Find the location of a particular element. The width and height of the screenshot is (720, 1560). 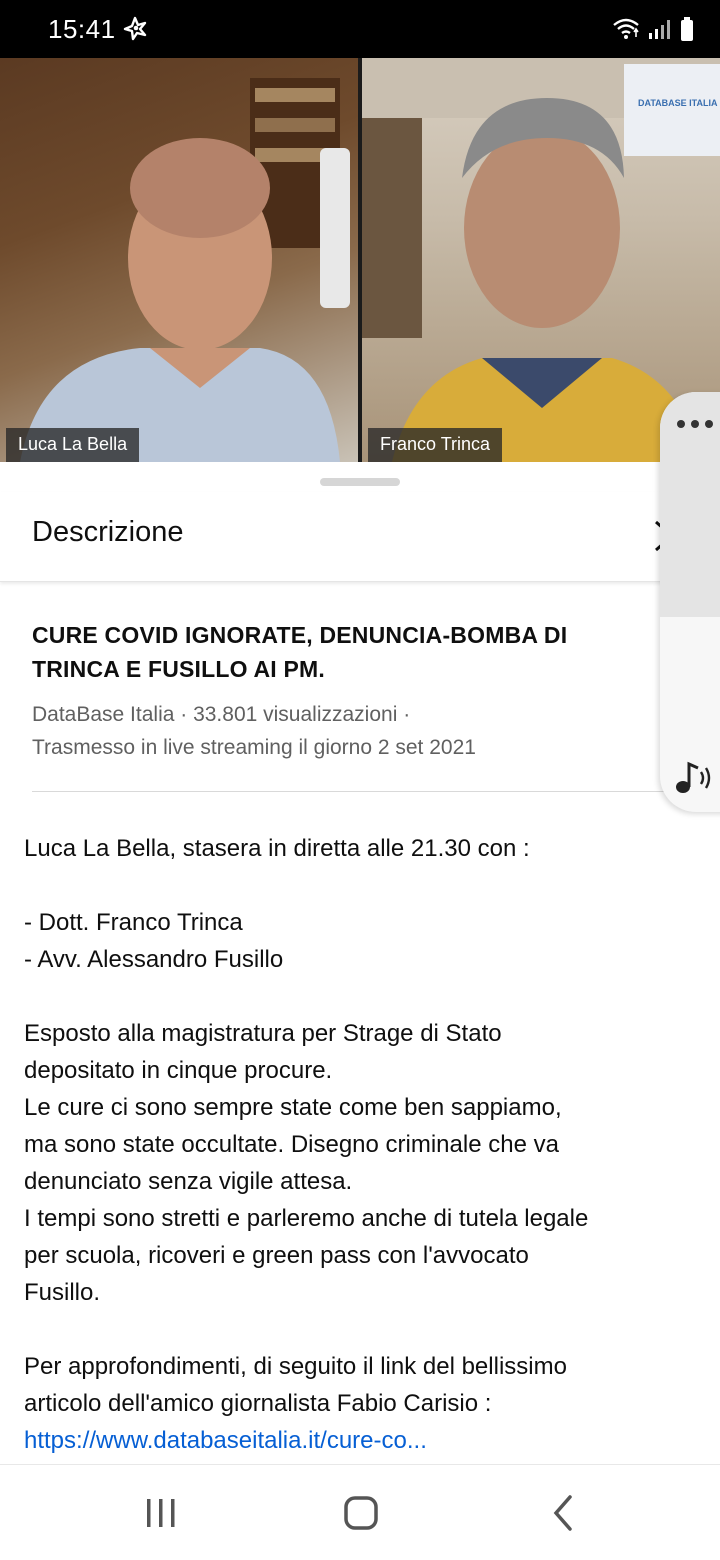

status-time: 15:41 is located at coordinates (82, 29).